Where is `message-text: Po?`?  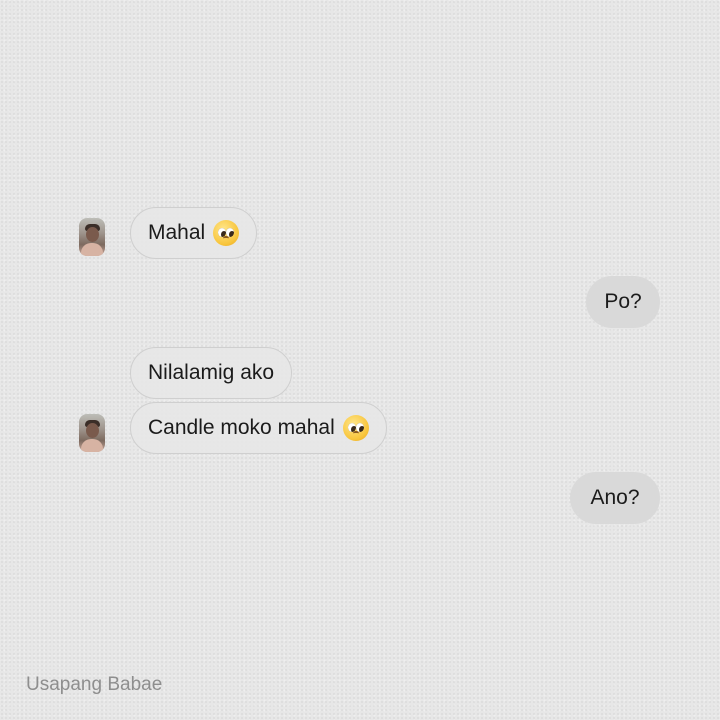
message-text: Po? is located at coordinates (623, 301).